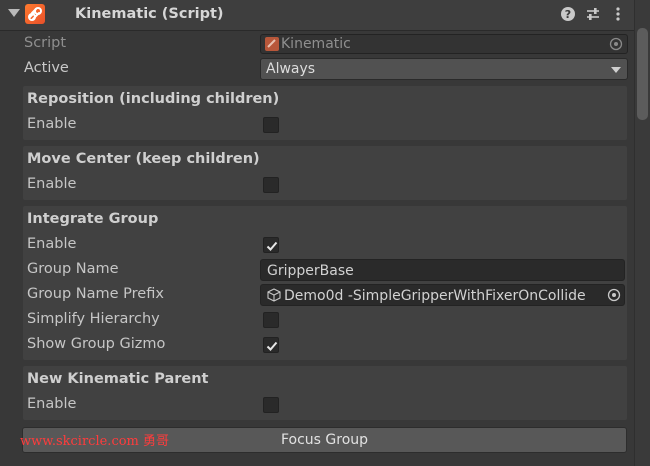 This screenshot has width=650, height=466. Describe the element at coordinates (325, 113) in the screenshot. I see `reposition-section: Reposition (including children) Enable` at that location.